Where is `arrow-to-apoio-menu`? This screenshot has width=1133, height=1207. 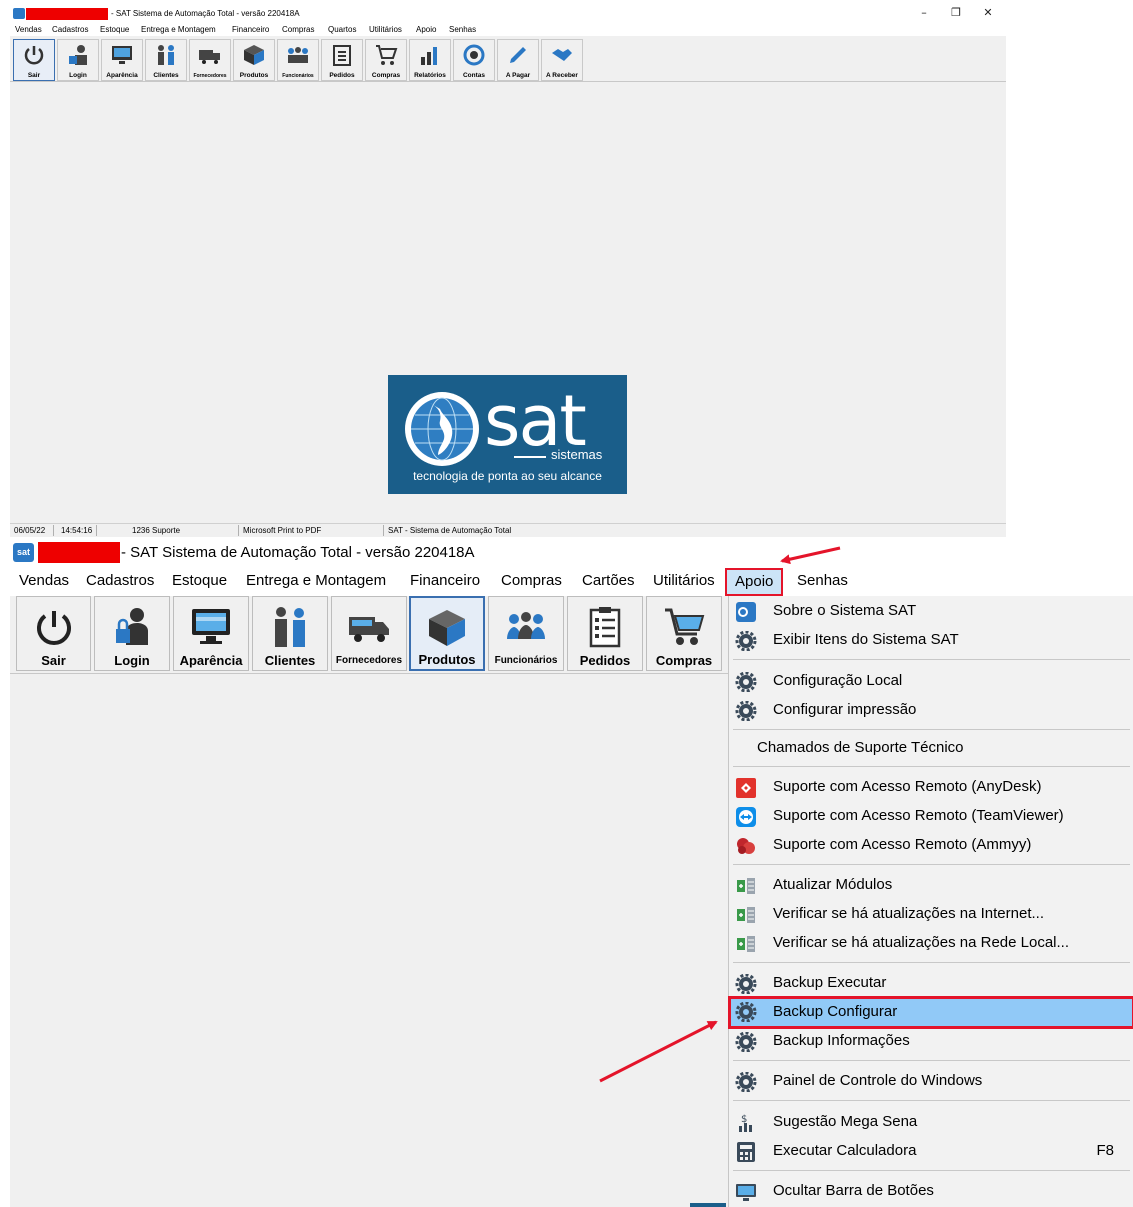
arrow-to-apoio-menu is located at coordinates (810, 555).